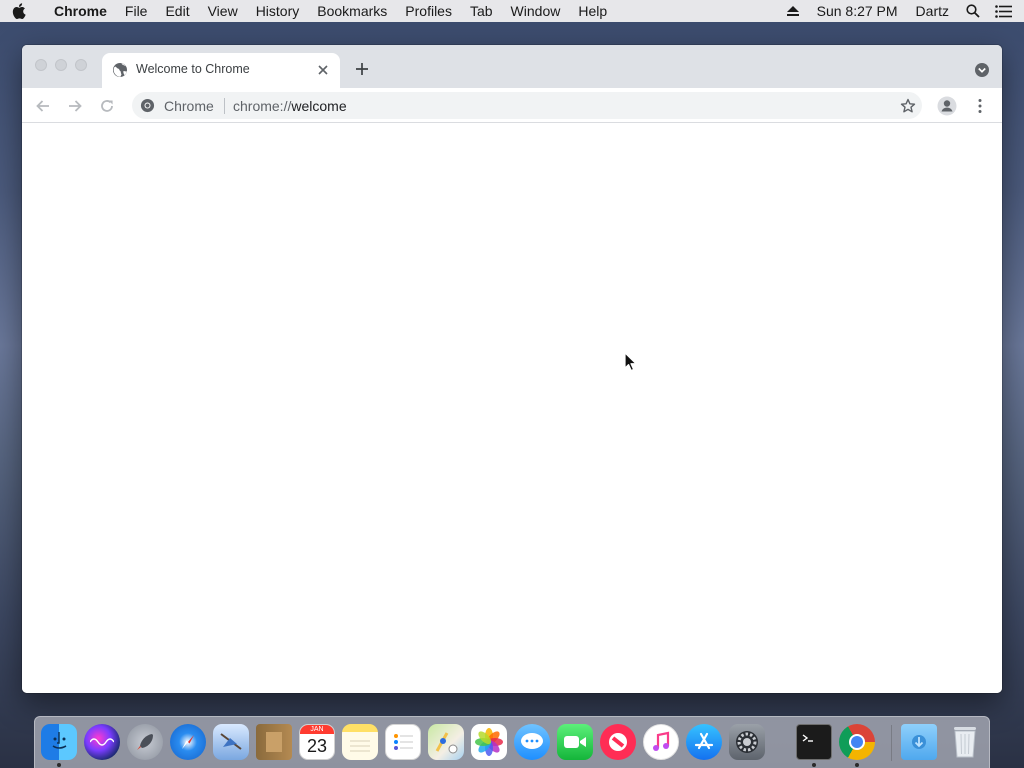  I want to click on eject-icon, so click(793, 11).